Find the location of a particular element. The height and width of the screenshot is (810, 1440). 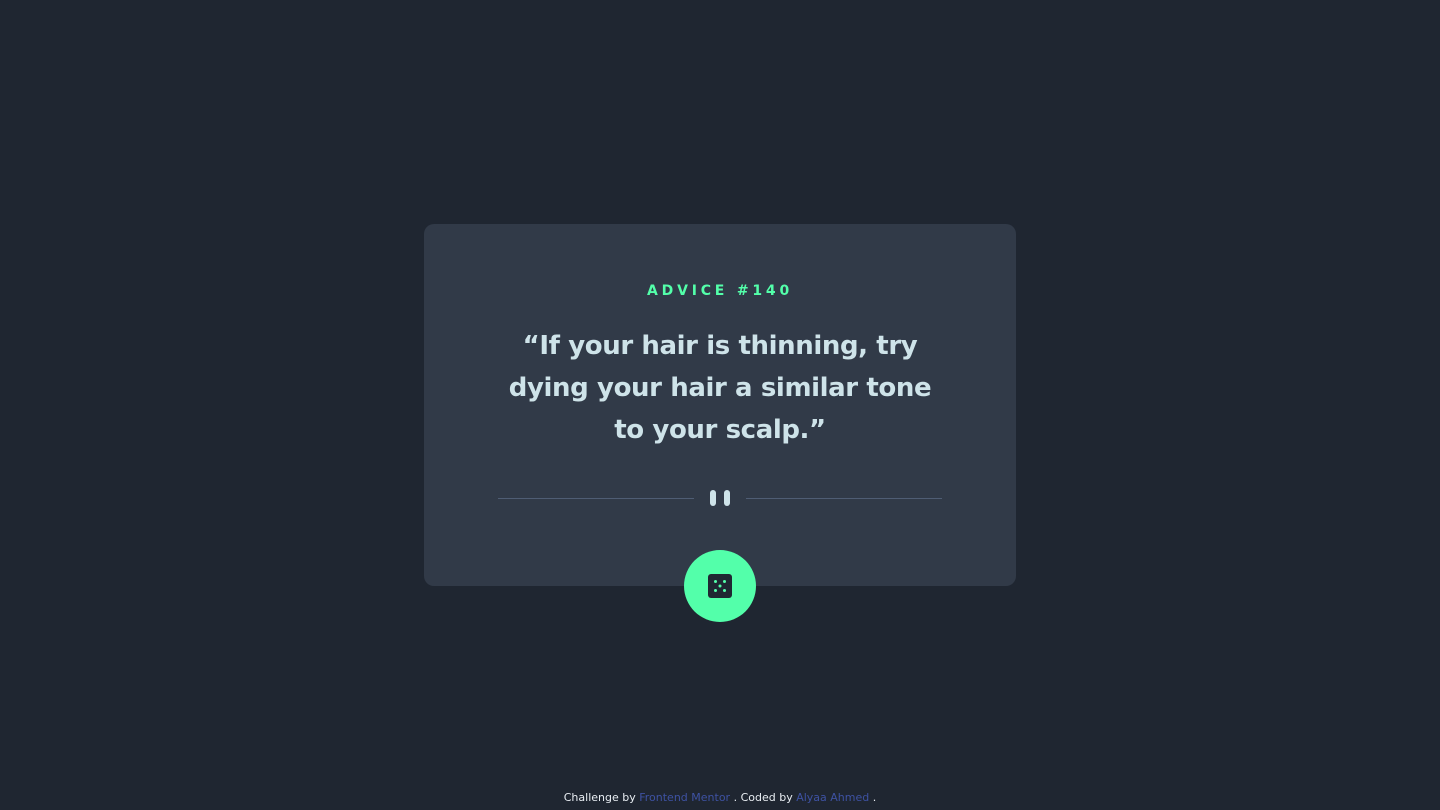

divider-line-left is located at coordinates (596, 498).